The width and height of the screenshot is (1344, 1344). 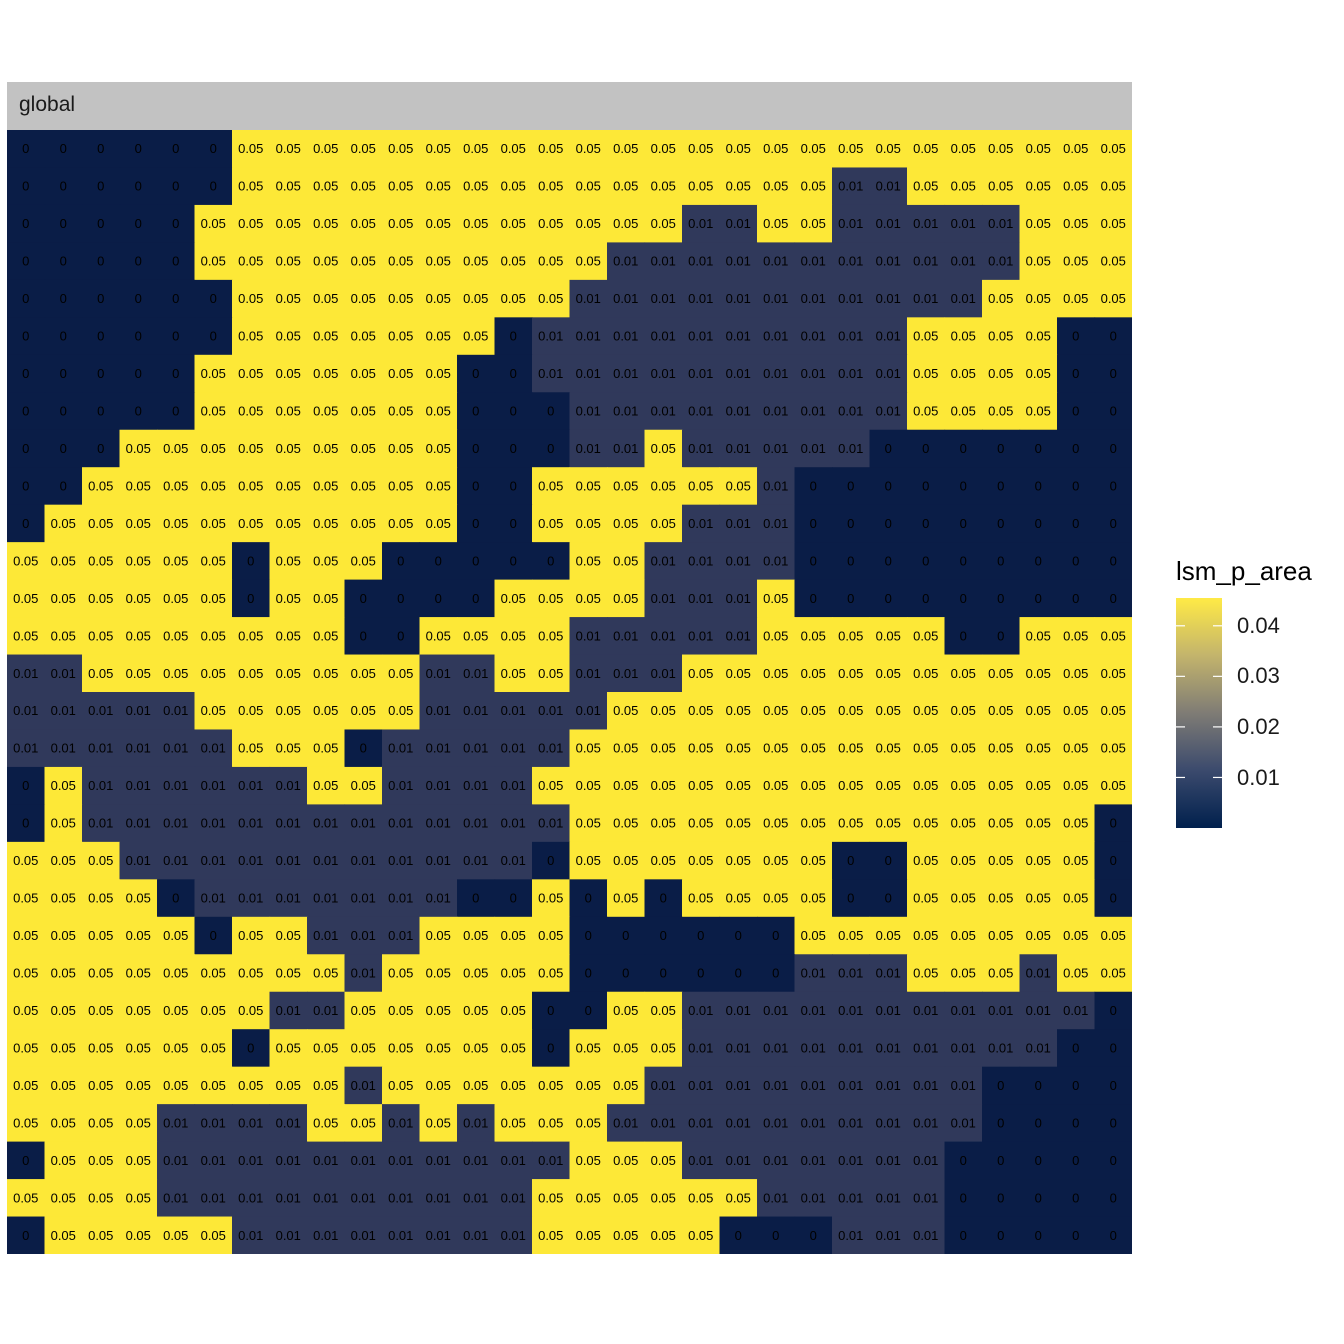 I want to click on legend-tick-label: 0.04, so click(x=1258, y=625).